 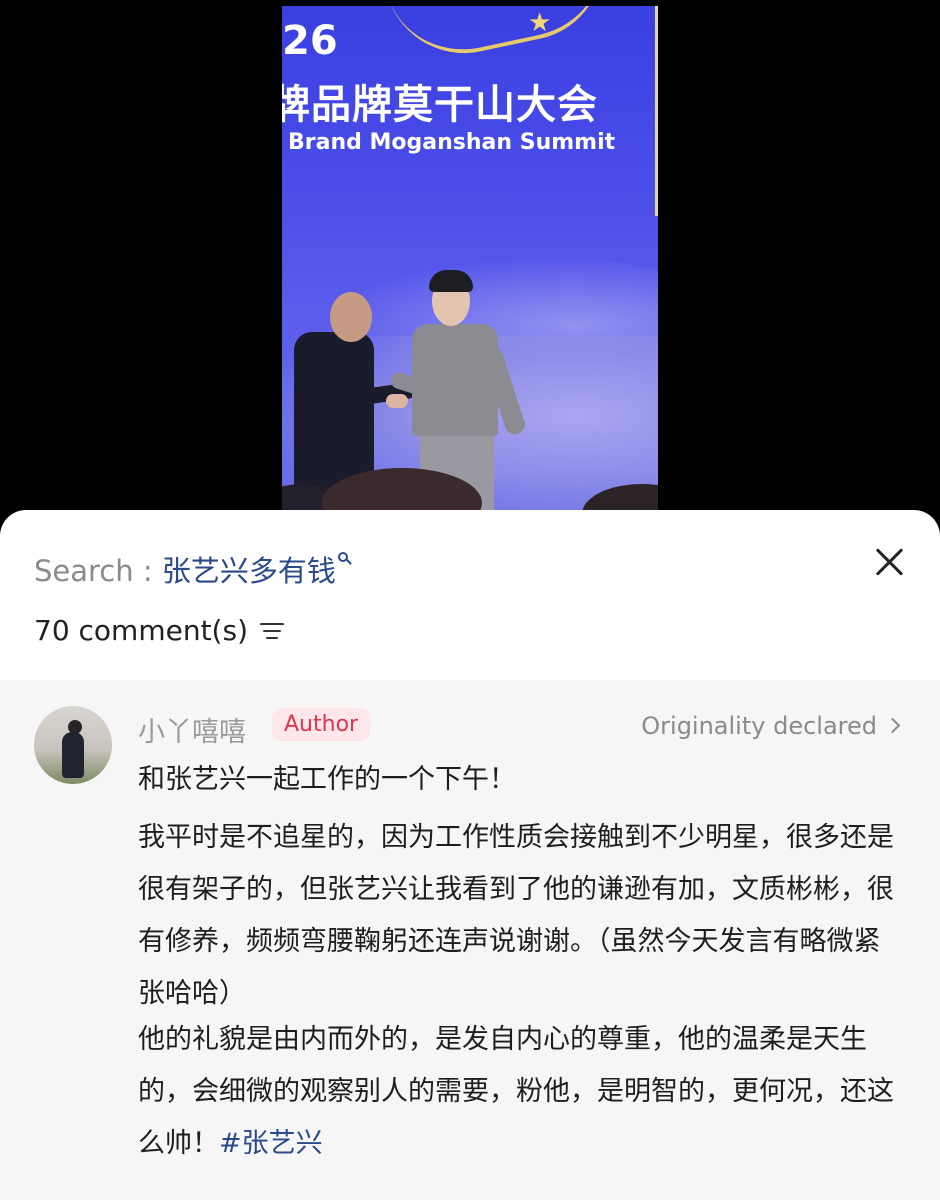 I want to click on comment-count-row: 70 comment(s), so click(x=159, y=630).